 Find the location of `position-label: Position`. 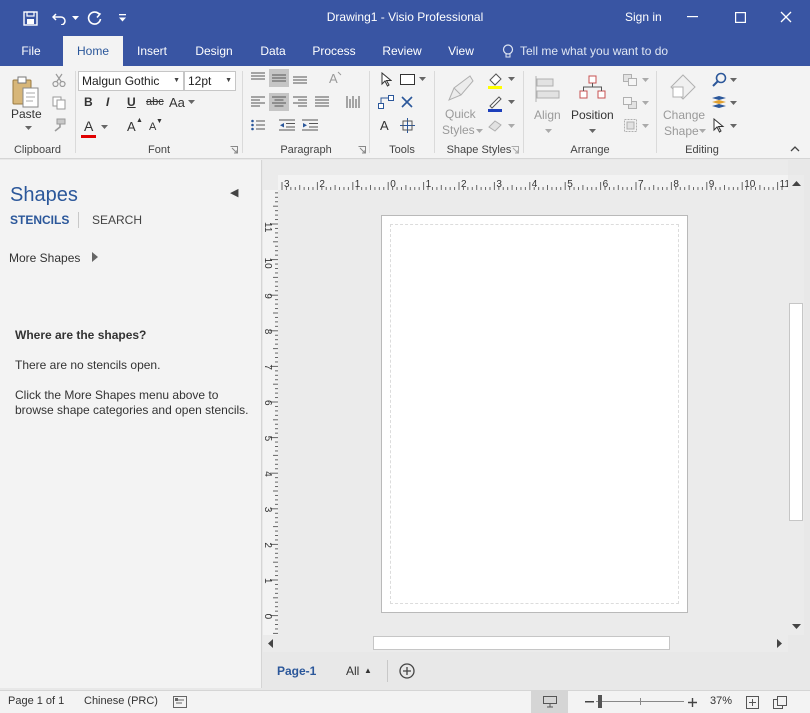

position-label: Position is located at coordinates (592, 115).